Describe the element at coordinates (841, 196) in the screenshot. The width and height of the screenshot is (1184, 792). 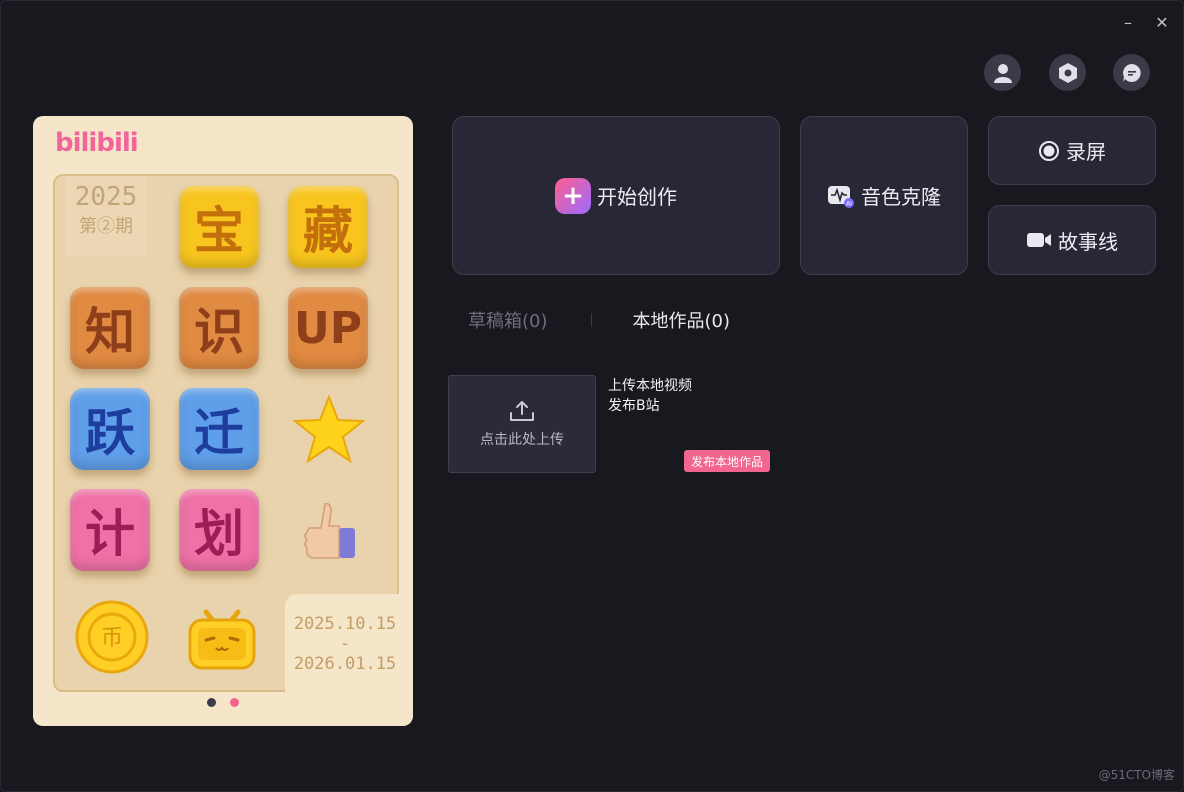
I see `voice-clone-icon: AI` at that location.